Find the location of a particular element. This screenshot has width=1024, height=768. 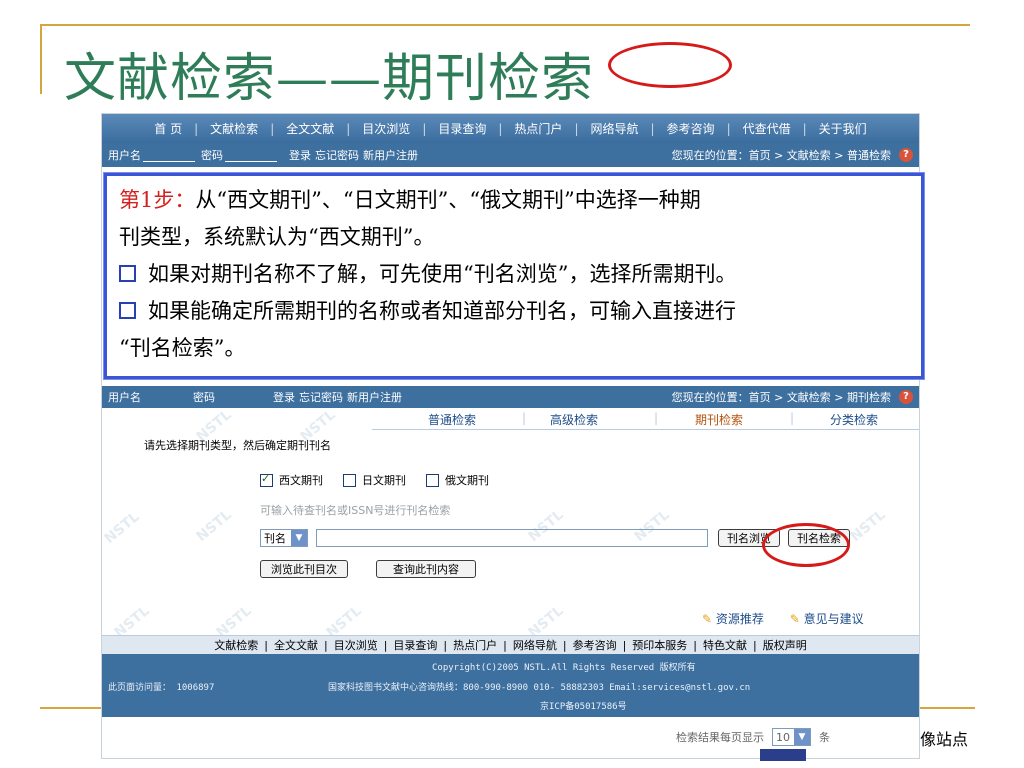

location-breadcrumb: 您现在的位置：首页 > 文献检索 > 期刊检索 is located at coordinates (781, 397).